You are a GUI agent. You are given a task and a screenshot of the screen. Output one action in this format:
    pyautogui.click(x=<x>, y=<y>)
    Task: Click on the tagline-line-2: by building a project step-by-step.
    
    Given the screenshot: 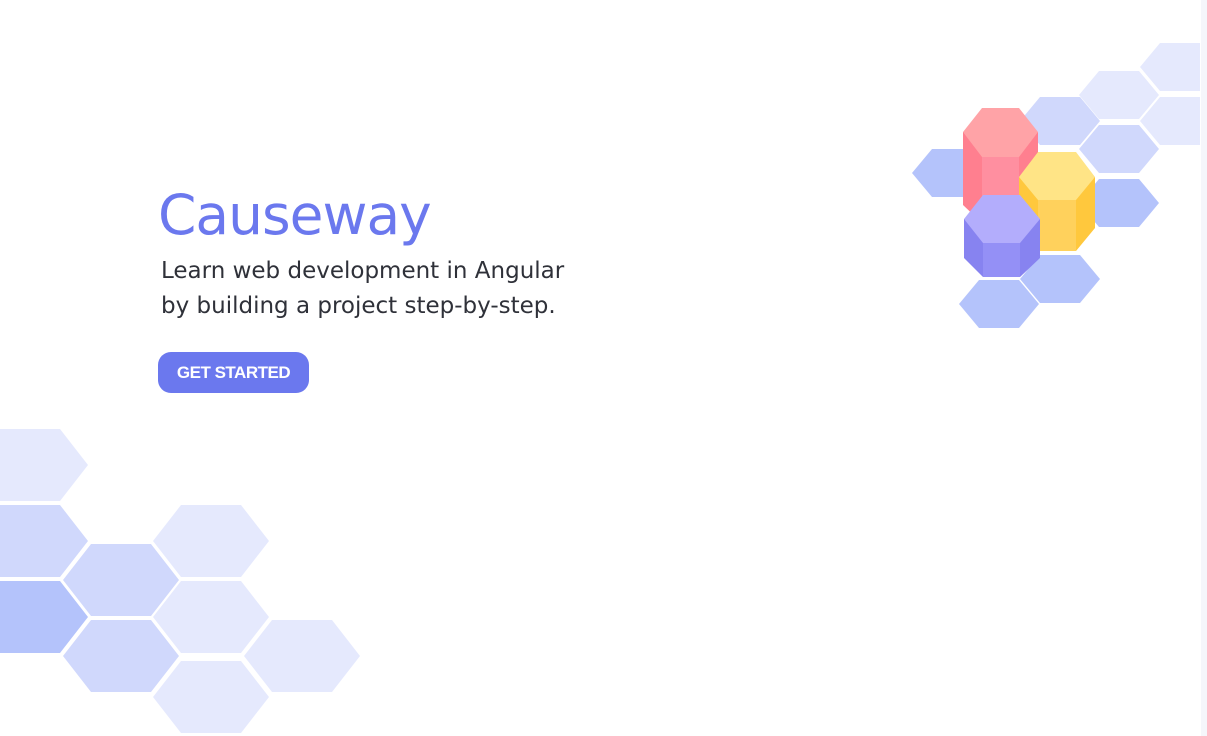 What is the action you would take?
    pyautogui.click(x=358, y=306)
    